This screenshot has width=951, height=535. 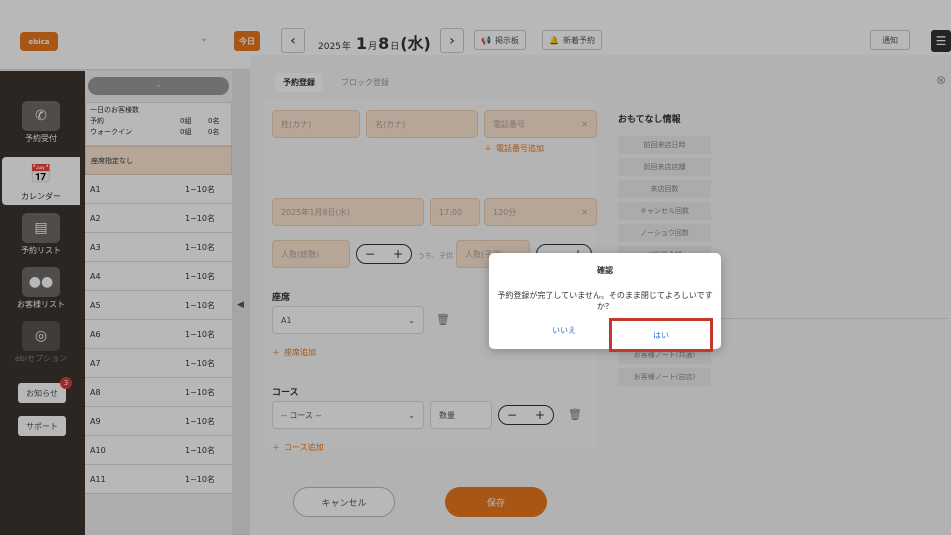 What do you see at coordinates (605, 270) in the screenshot?
I see `dialog-title: 確認` at bounding box center [605, 270].